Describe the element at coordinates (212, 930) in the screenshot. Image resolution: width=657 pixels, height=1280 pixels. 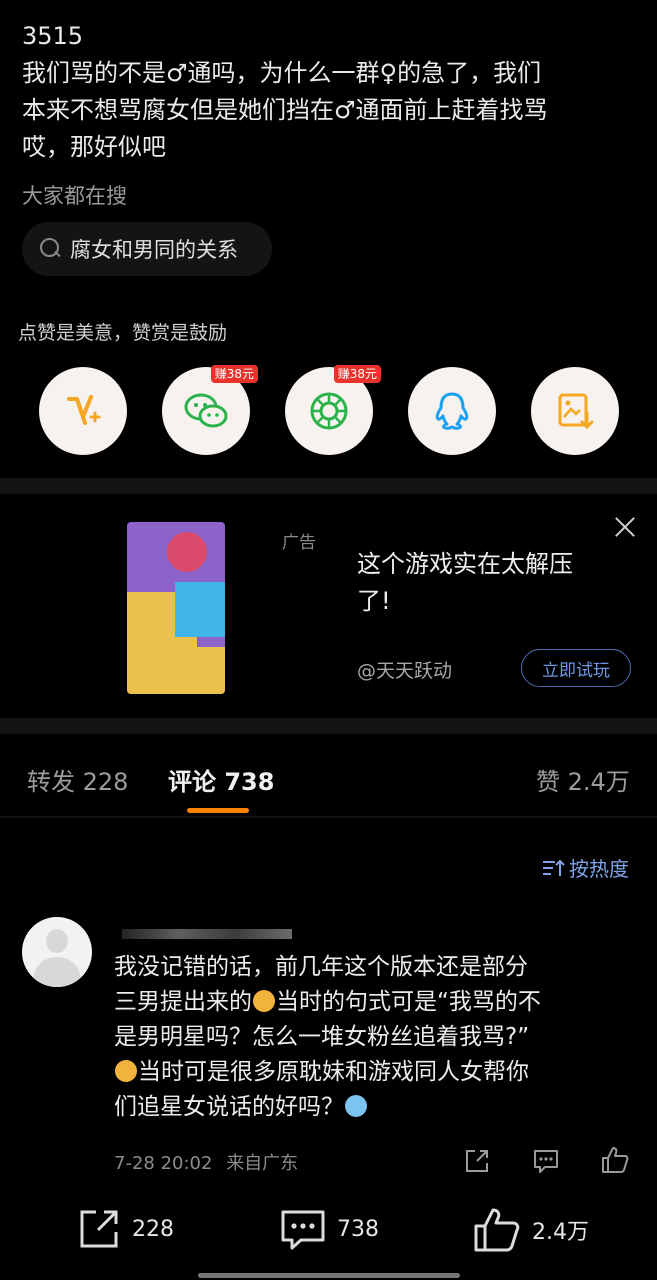
I see `commenter-name-obscured` at that location.